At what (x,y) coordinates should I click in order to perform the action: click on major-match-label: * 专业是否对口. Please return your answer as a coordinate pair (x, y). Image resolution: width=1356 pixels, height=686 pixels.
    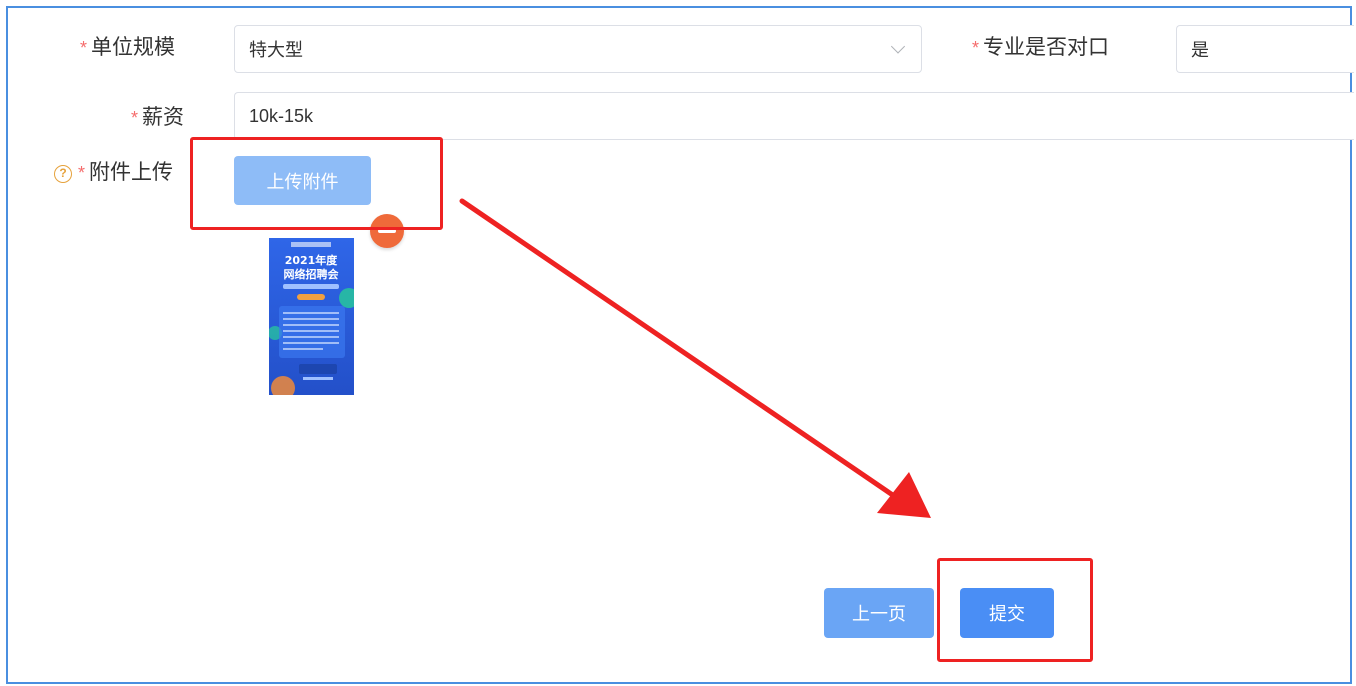
    Looking at the image, I should click on (1040, 48).